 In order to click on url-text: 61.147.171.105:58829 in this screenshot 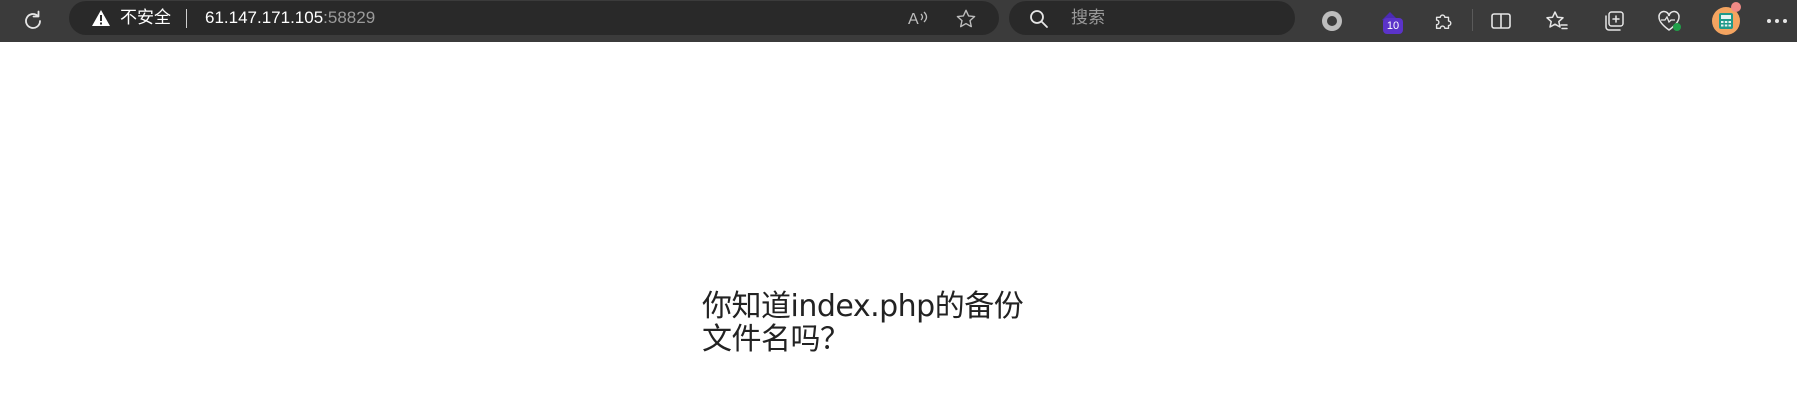, I will do `click(290, 18)`.